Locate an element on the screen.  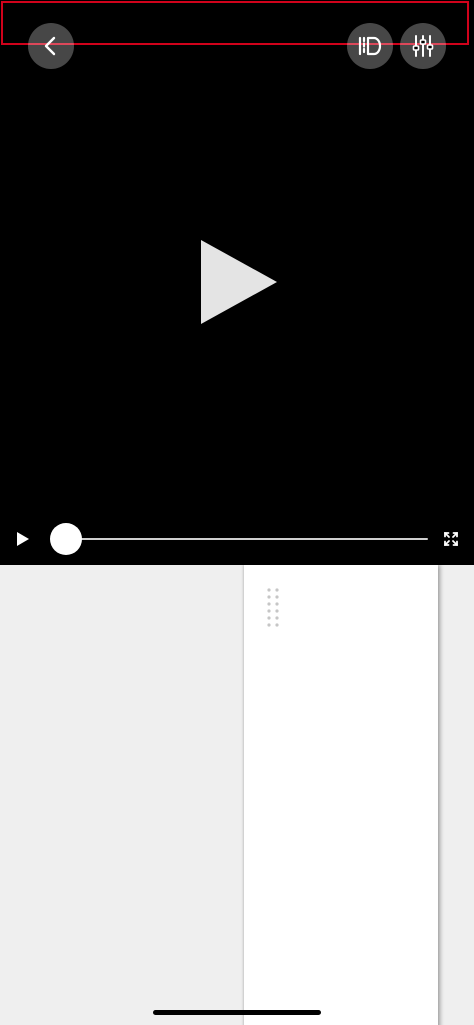
mirror-button is located at coordinates (370, 46).